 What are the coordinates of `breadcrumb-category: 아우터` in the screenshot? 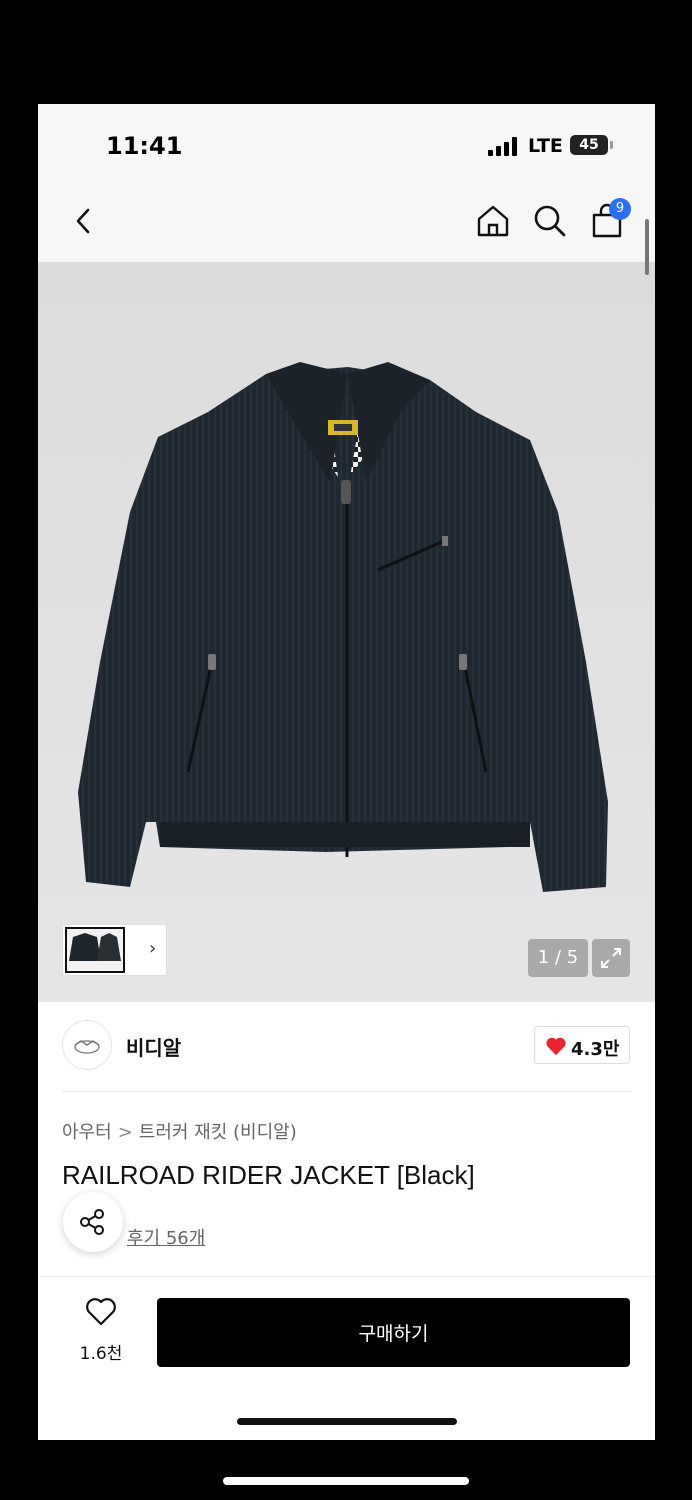 It's located at (87, 1132).